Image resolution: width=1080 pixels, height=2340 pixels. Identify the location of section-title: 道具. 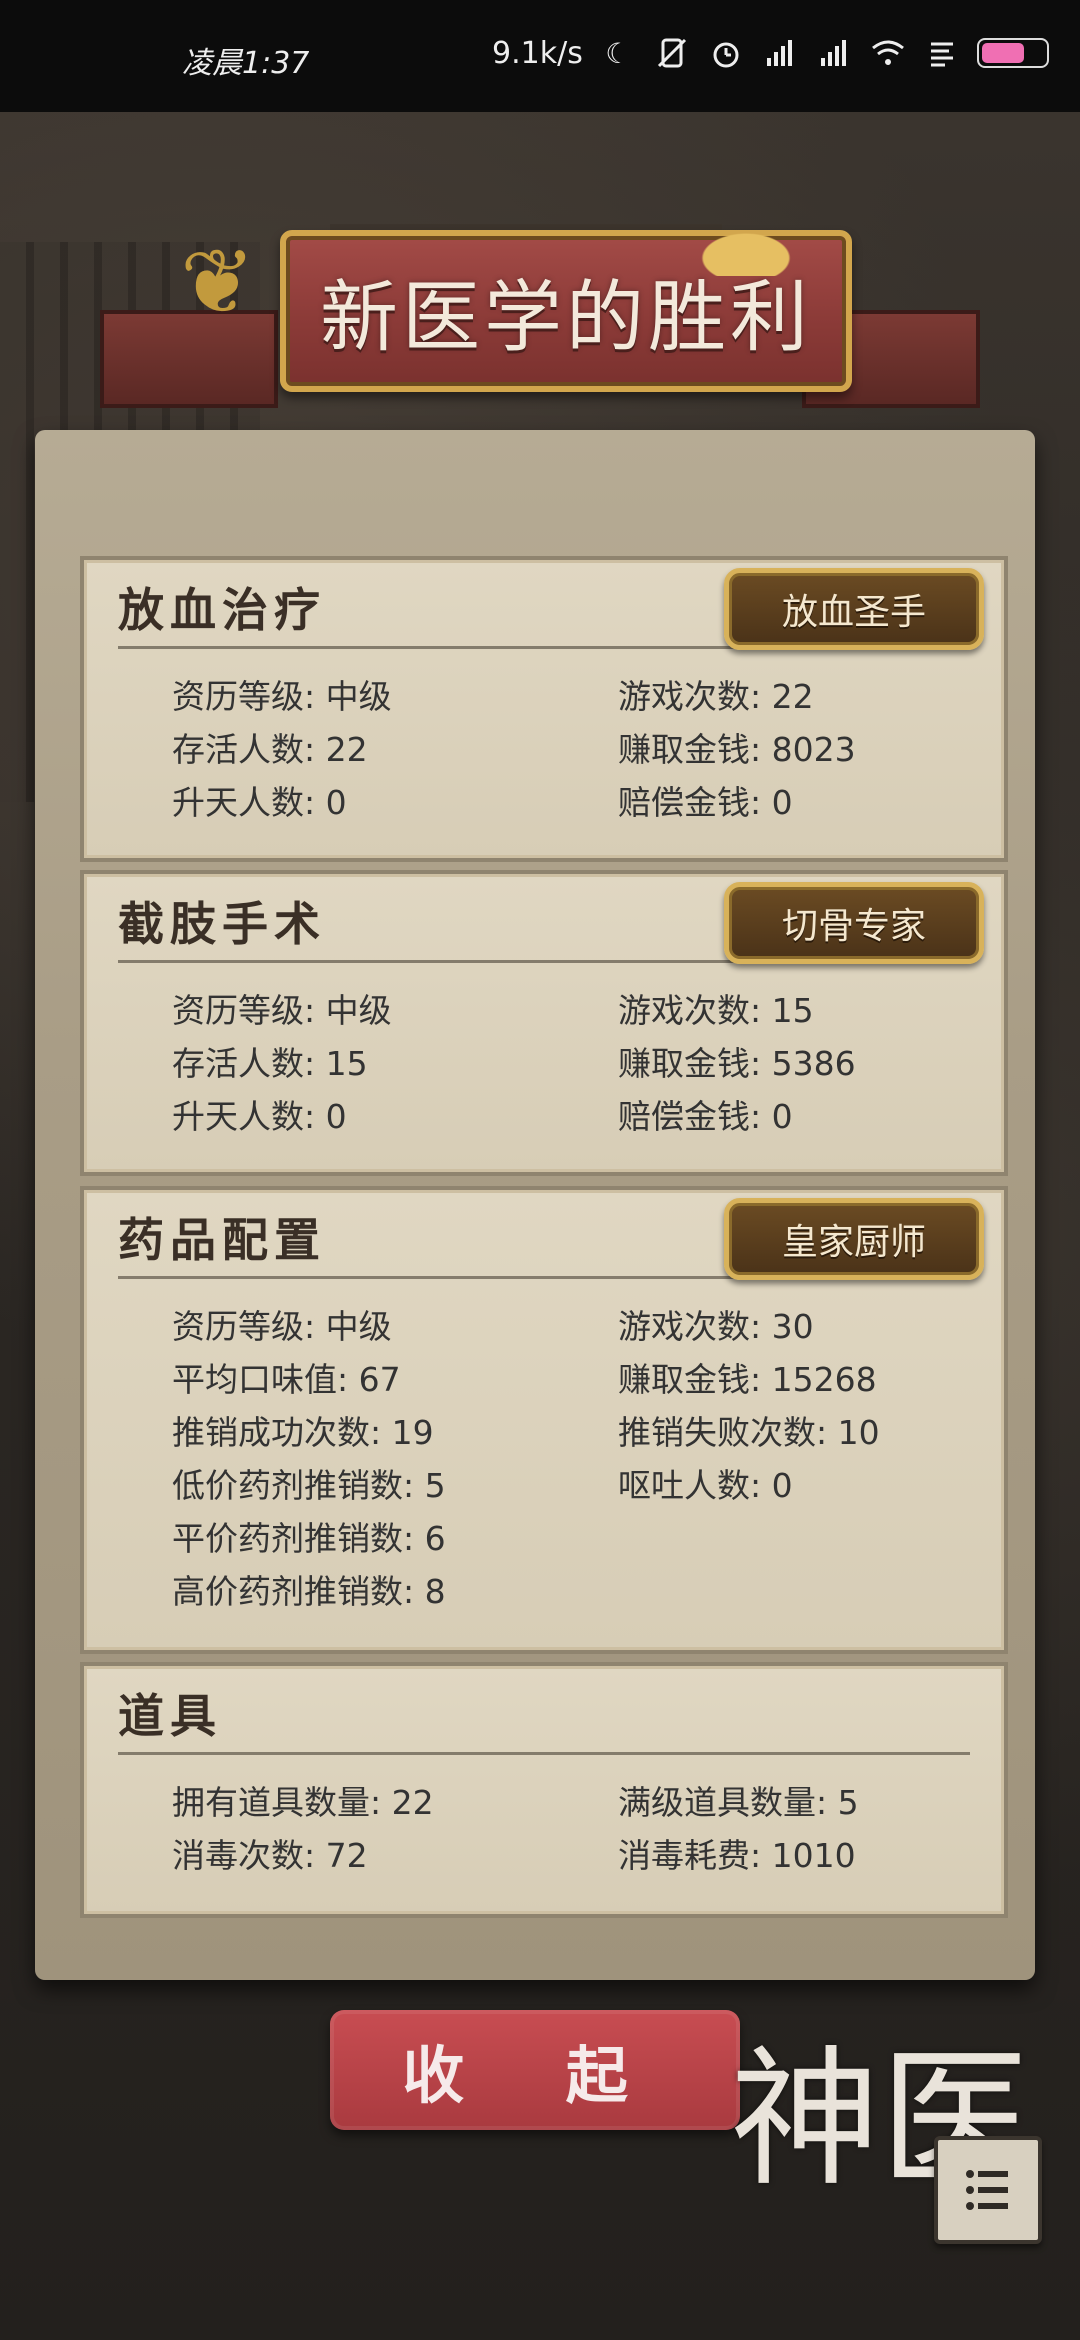
(170, 1716).